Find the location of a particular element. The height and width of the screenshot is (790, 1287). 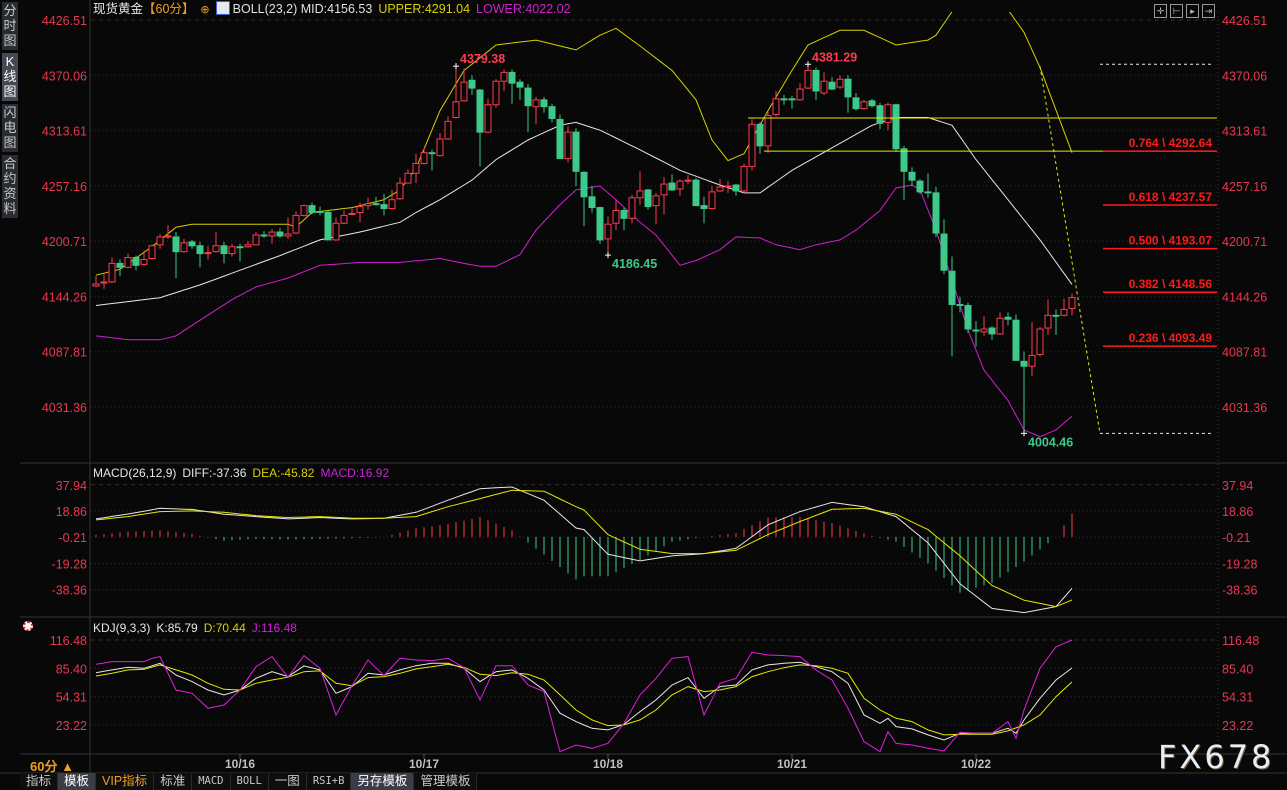

standard-button: 标准 is located at coordinates (173, 781).